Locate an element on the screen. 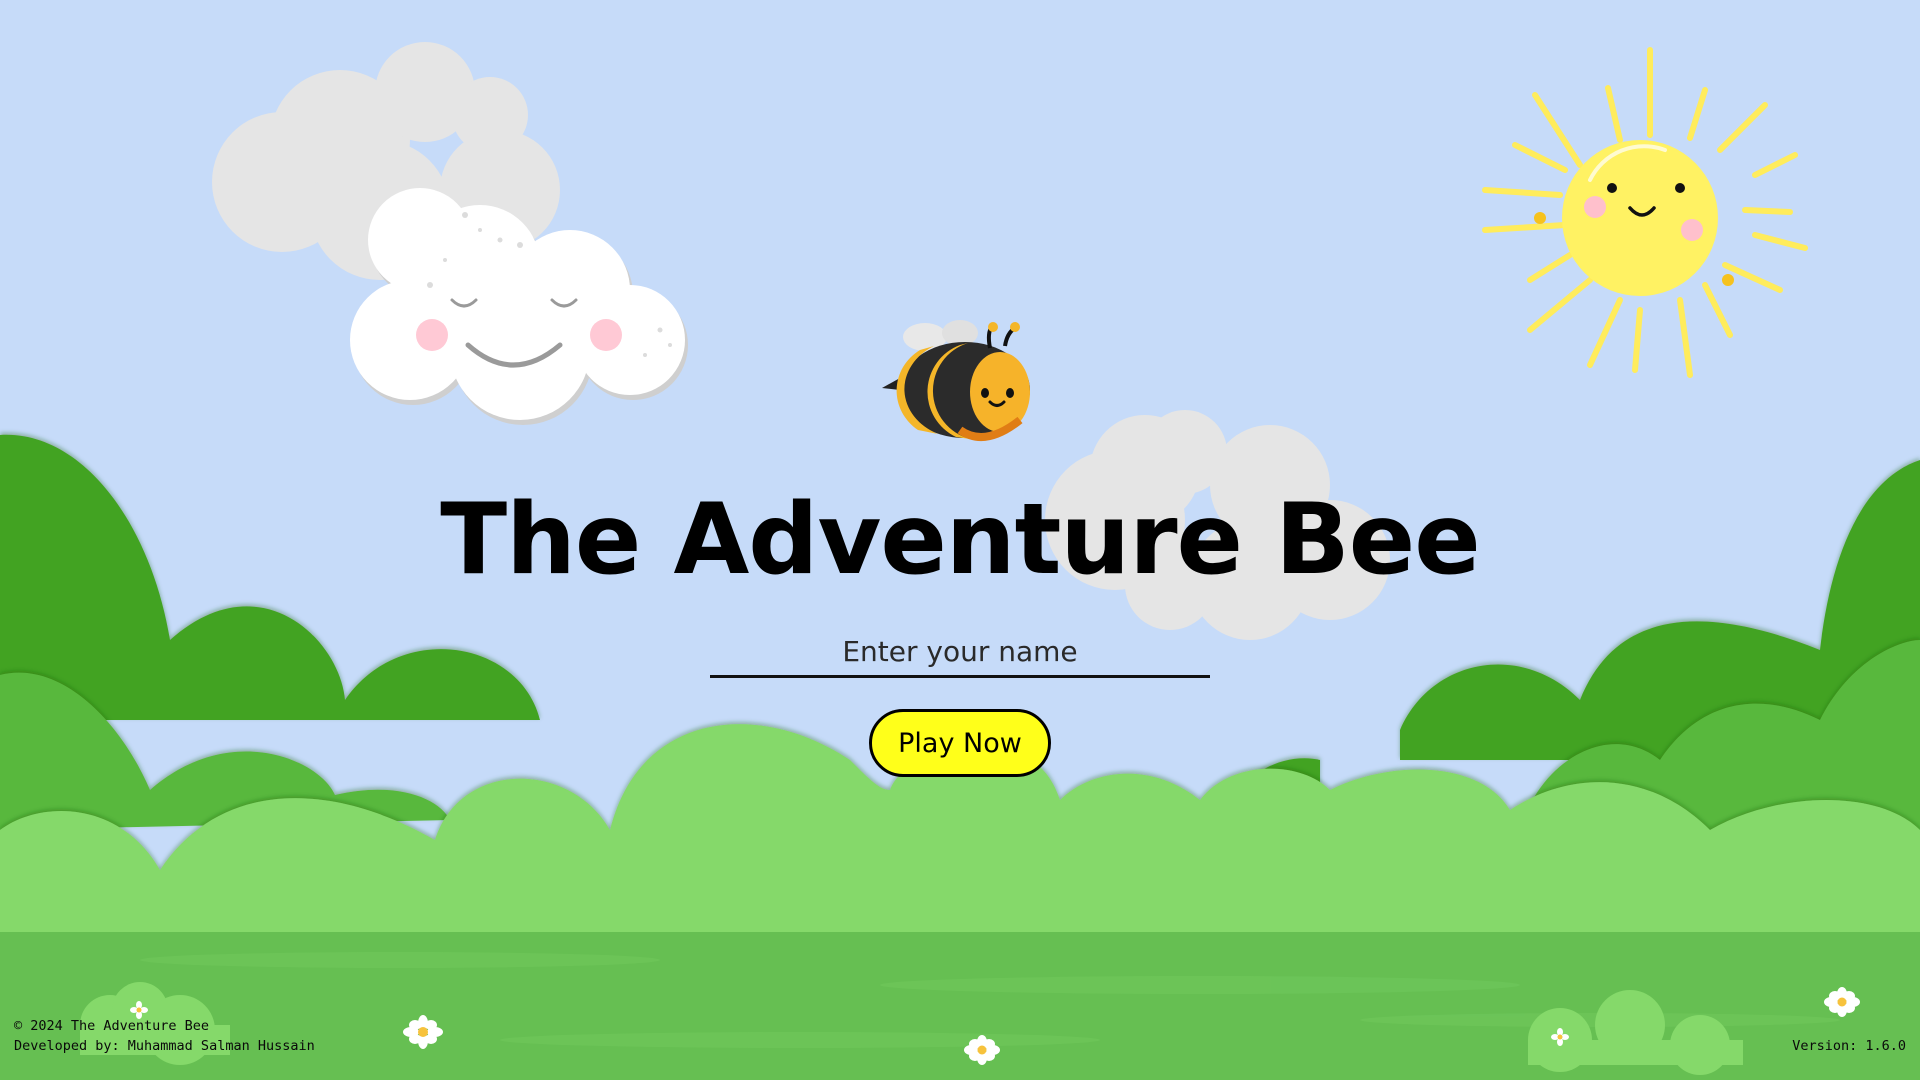 The width and height of the screenshot is (1920, 1080). version-label: Version: 1.6.0 is located at coordinates (1849, 1046).